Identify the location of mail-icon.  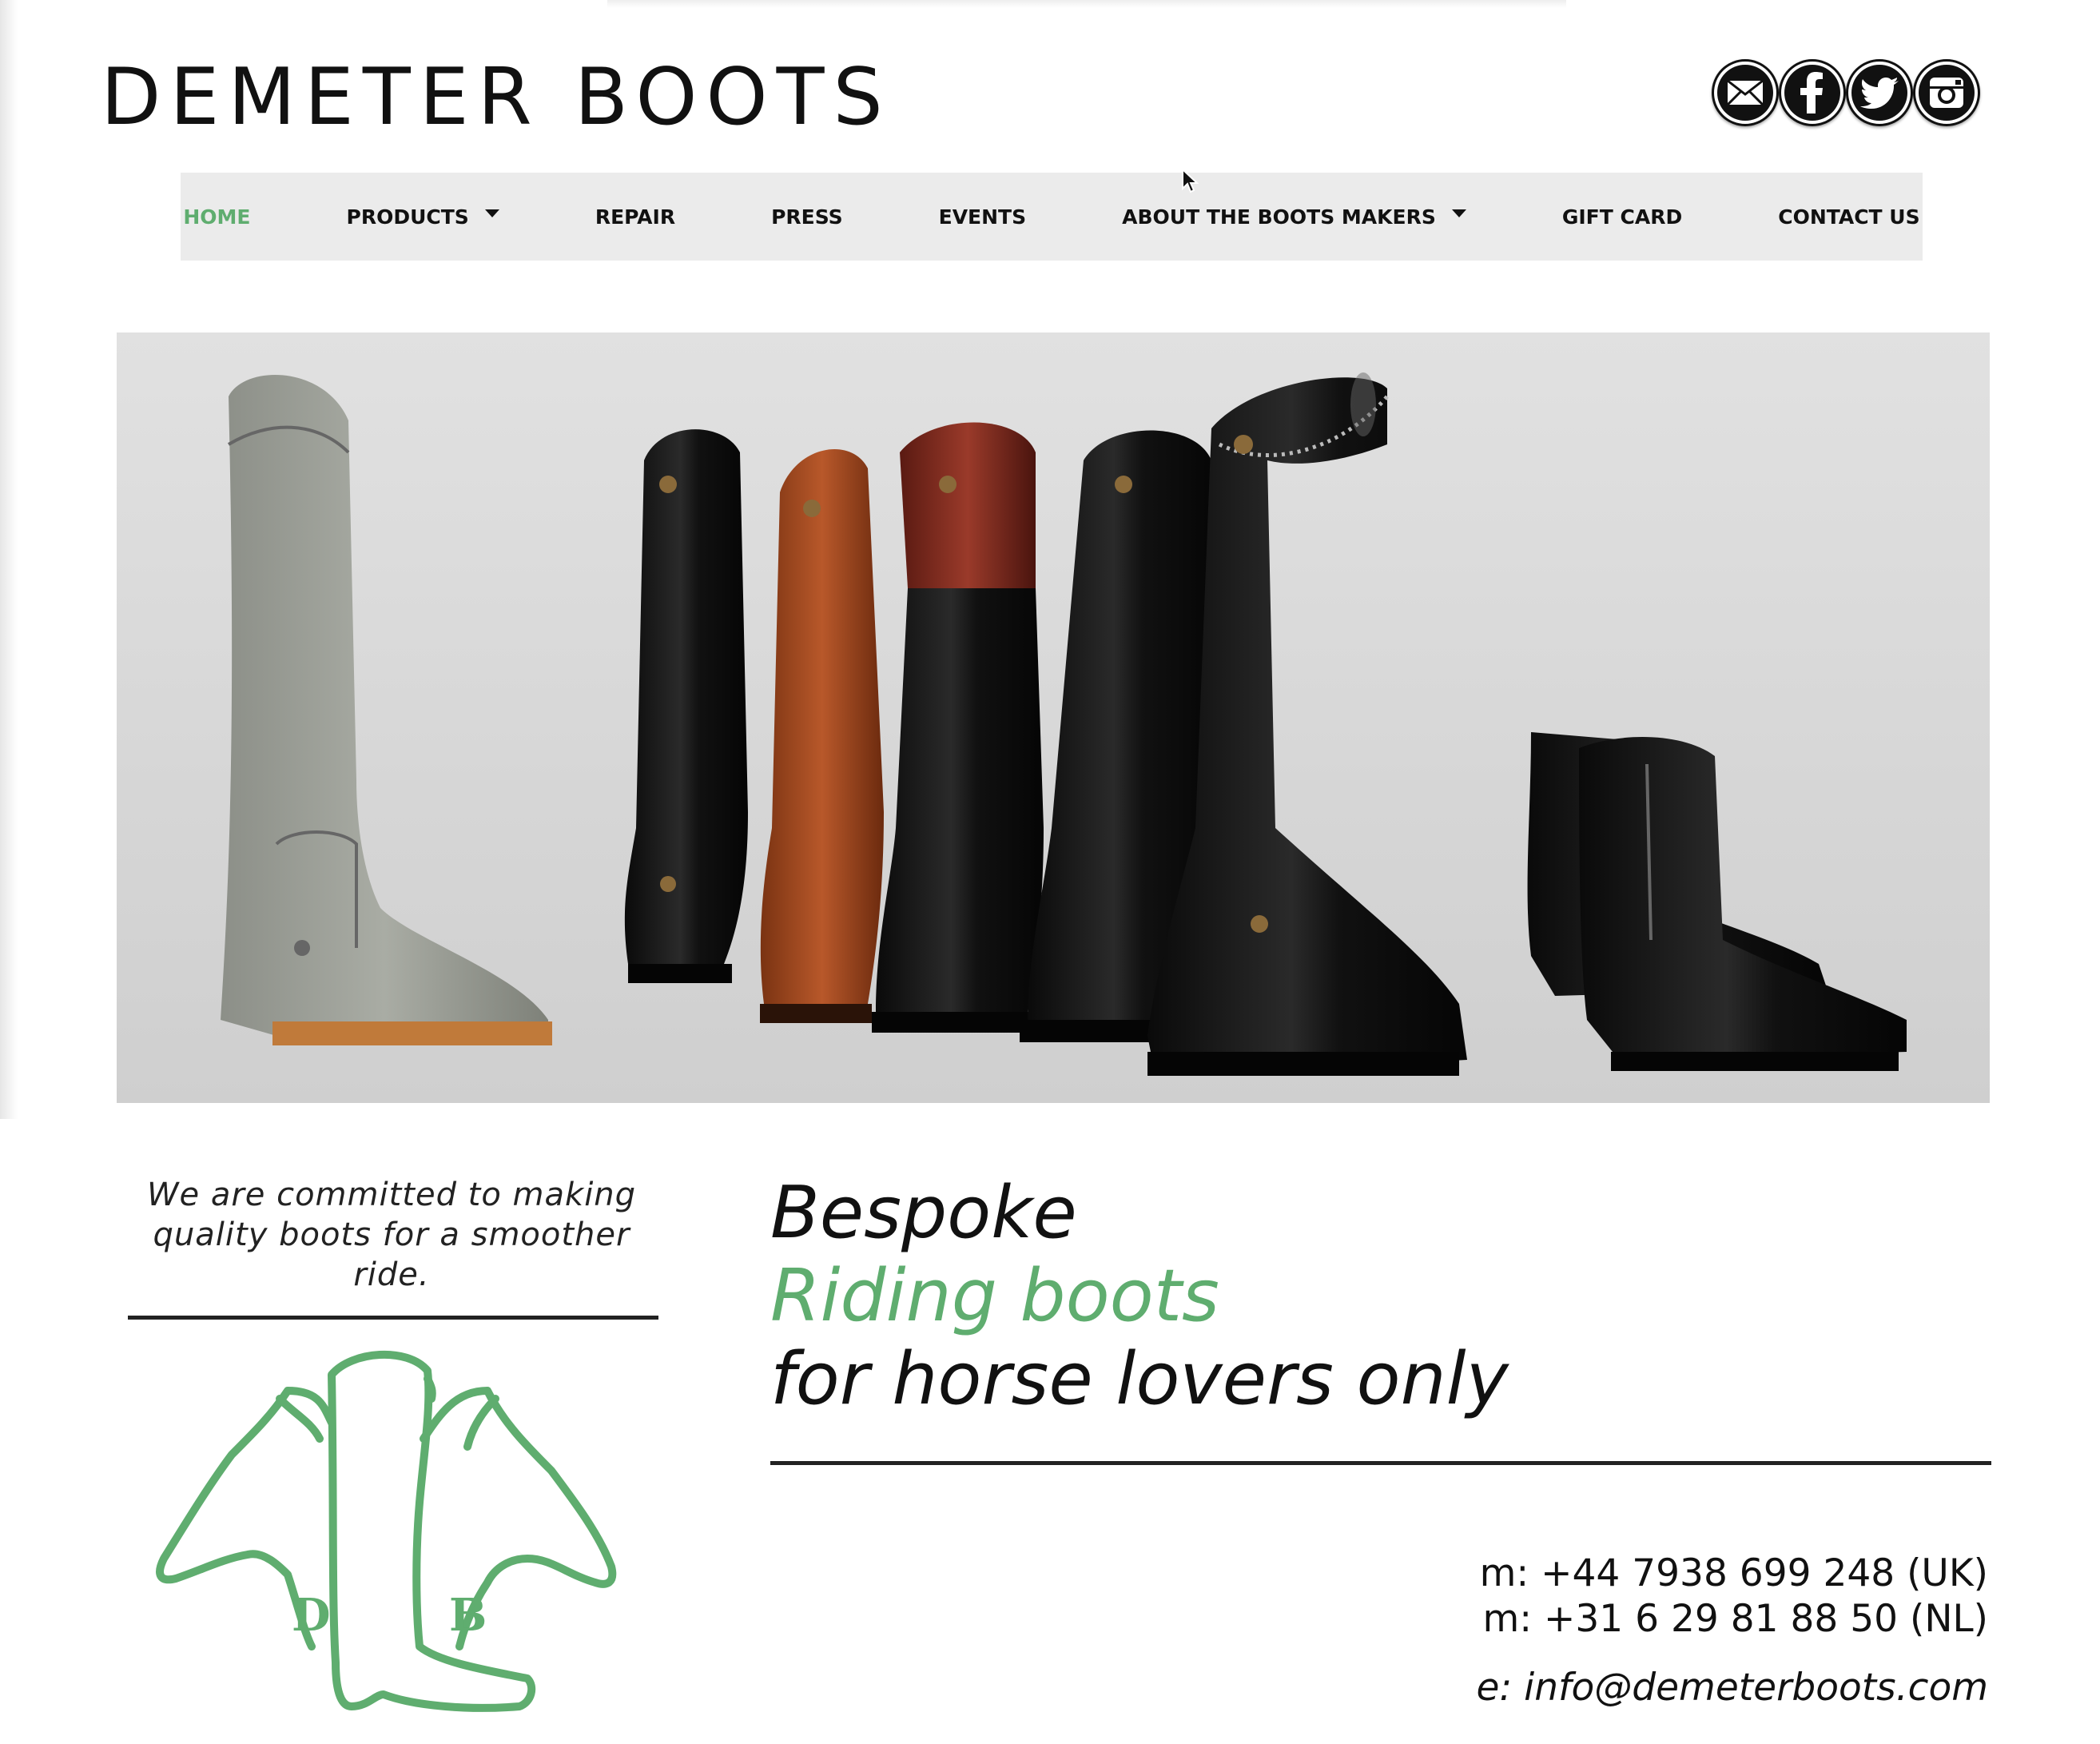
(1745, 93).